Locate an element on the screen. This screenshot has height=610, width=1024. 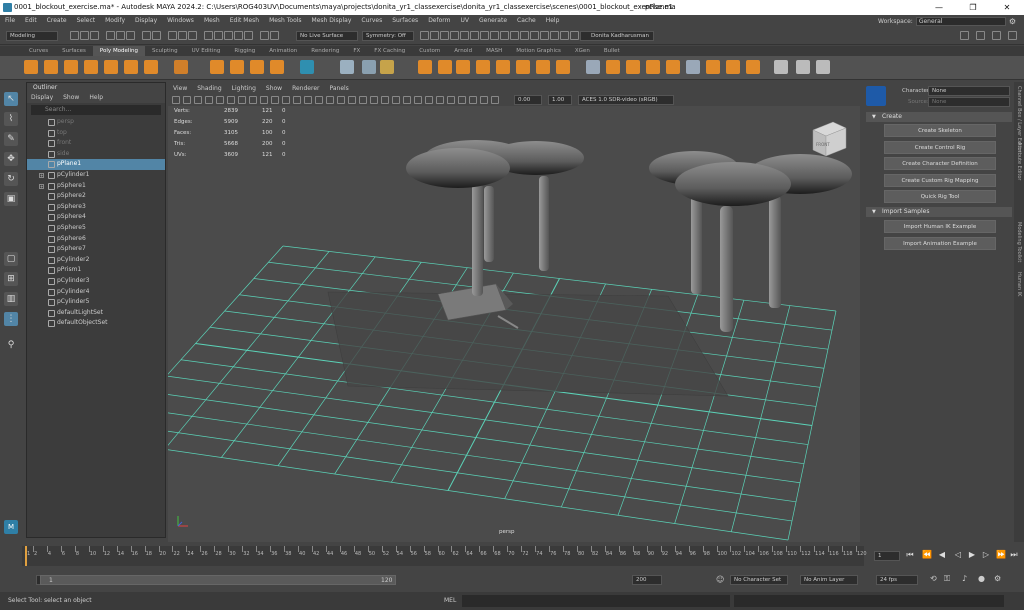
live-surface-dropdown: No Live Surface is located at coordinates (327, 36).